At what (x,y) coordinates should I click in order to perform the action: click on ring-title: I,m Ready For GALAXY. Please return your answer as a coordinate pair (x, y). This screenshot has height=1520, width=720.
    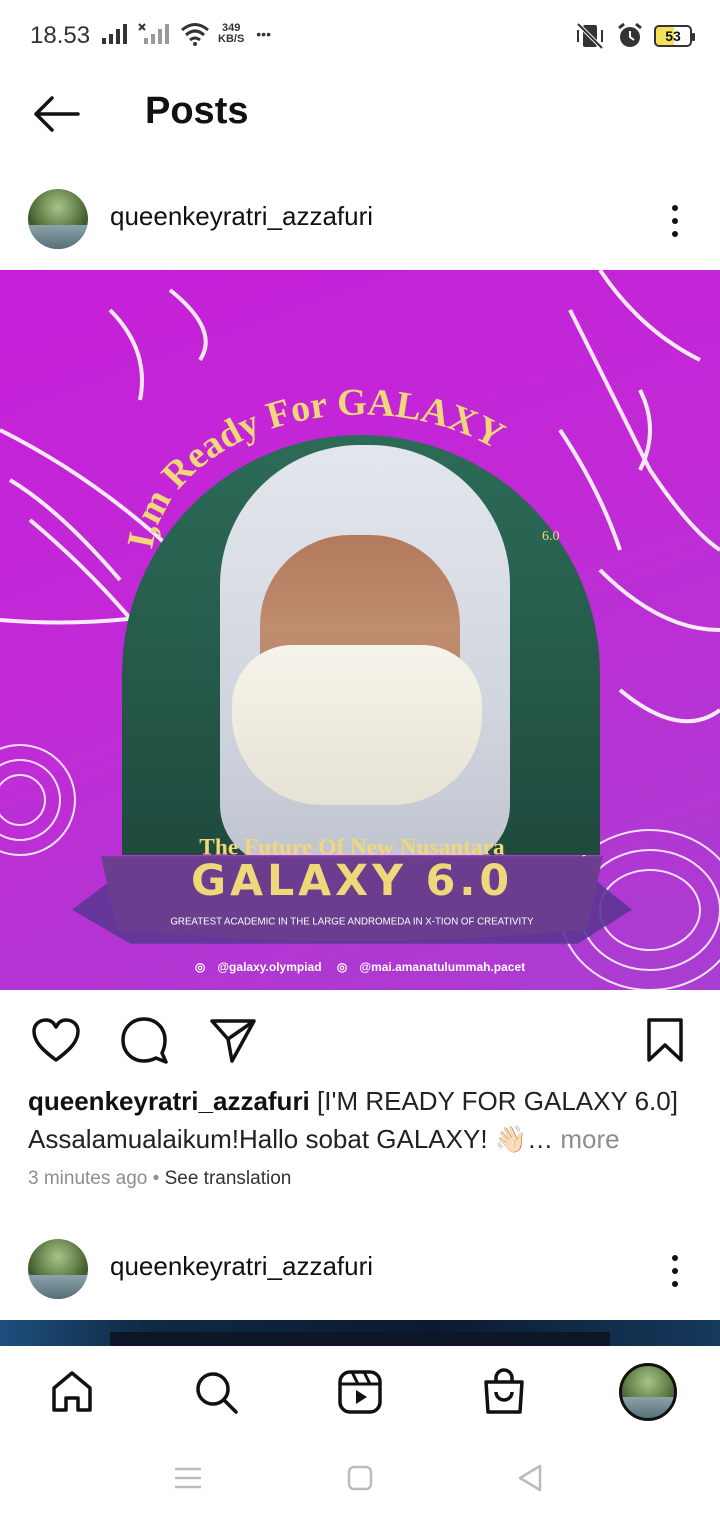
    Looking at the image, I should click on (316, 466).